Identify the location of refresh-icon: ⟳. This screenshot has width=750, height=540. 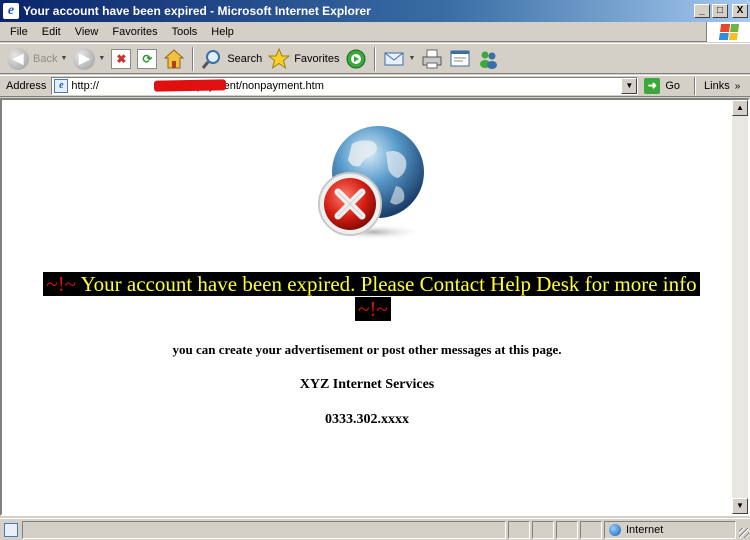
(147, 58).